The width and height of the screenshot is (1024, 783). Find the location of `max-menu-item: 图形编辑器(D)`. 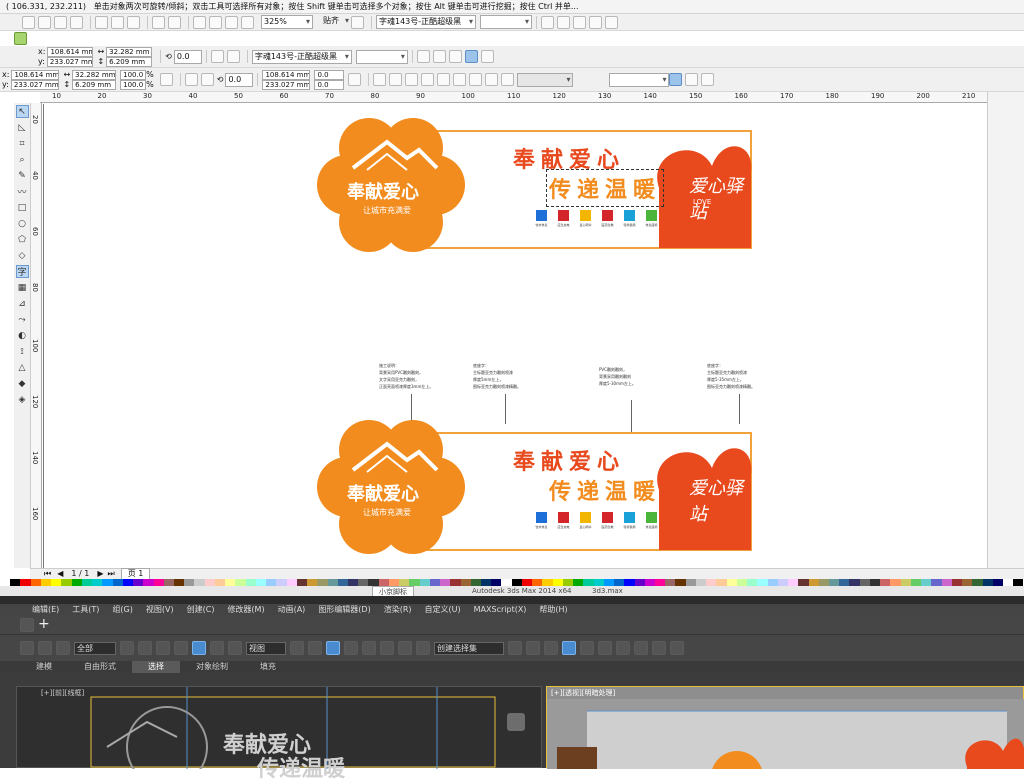

max-menu-item: 图形编辑器(D) is located at coordinates (344, 609).